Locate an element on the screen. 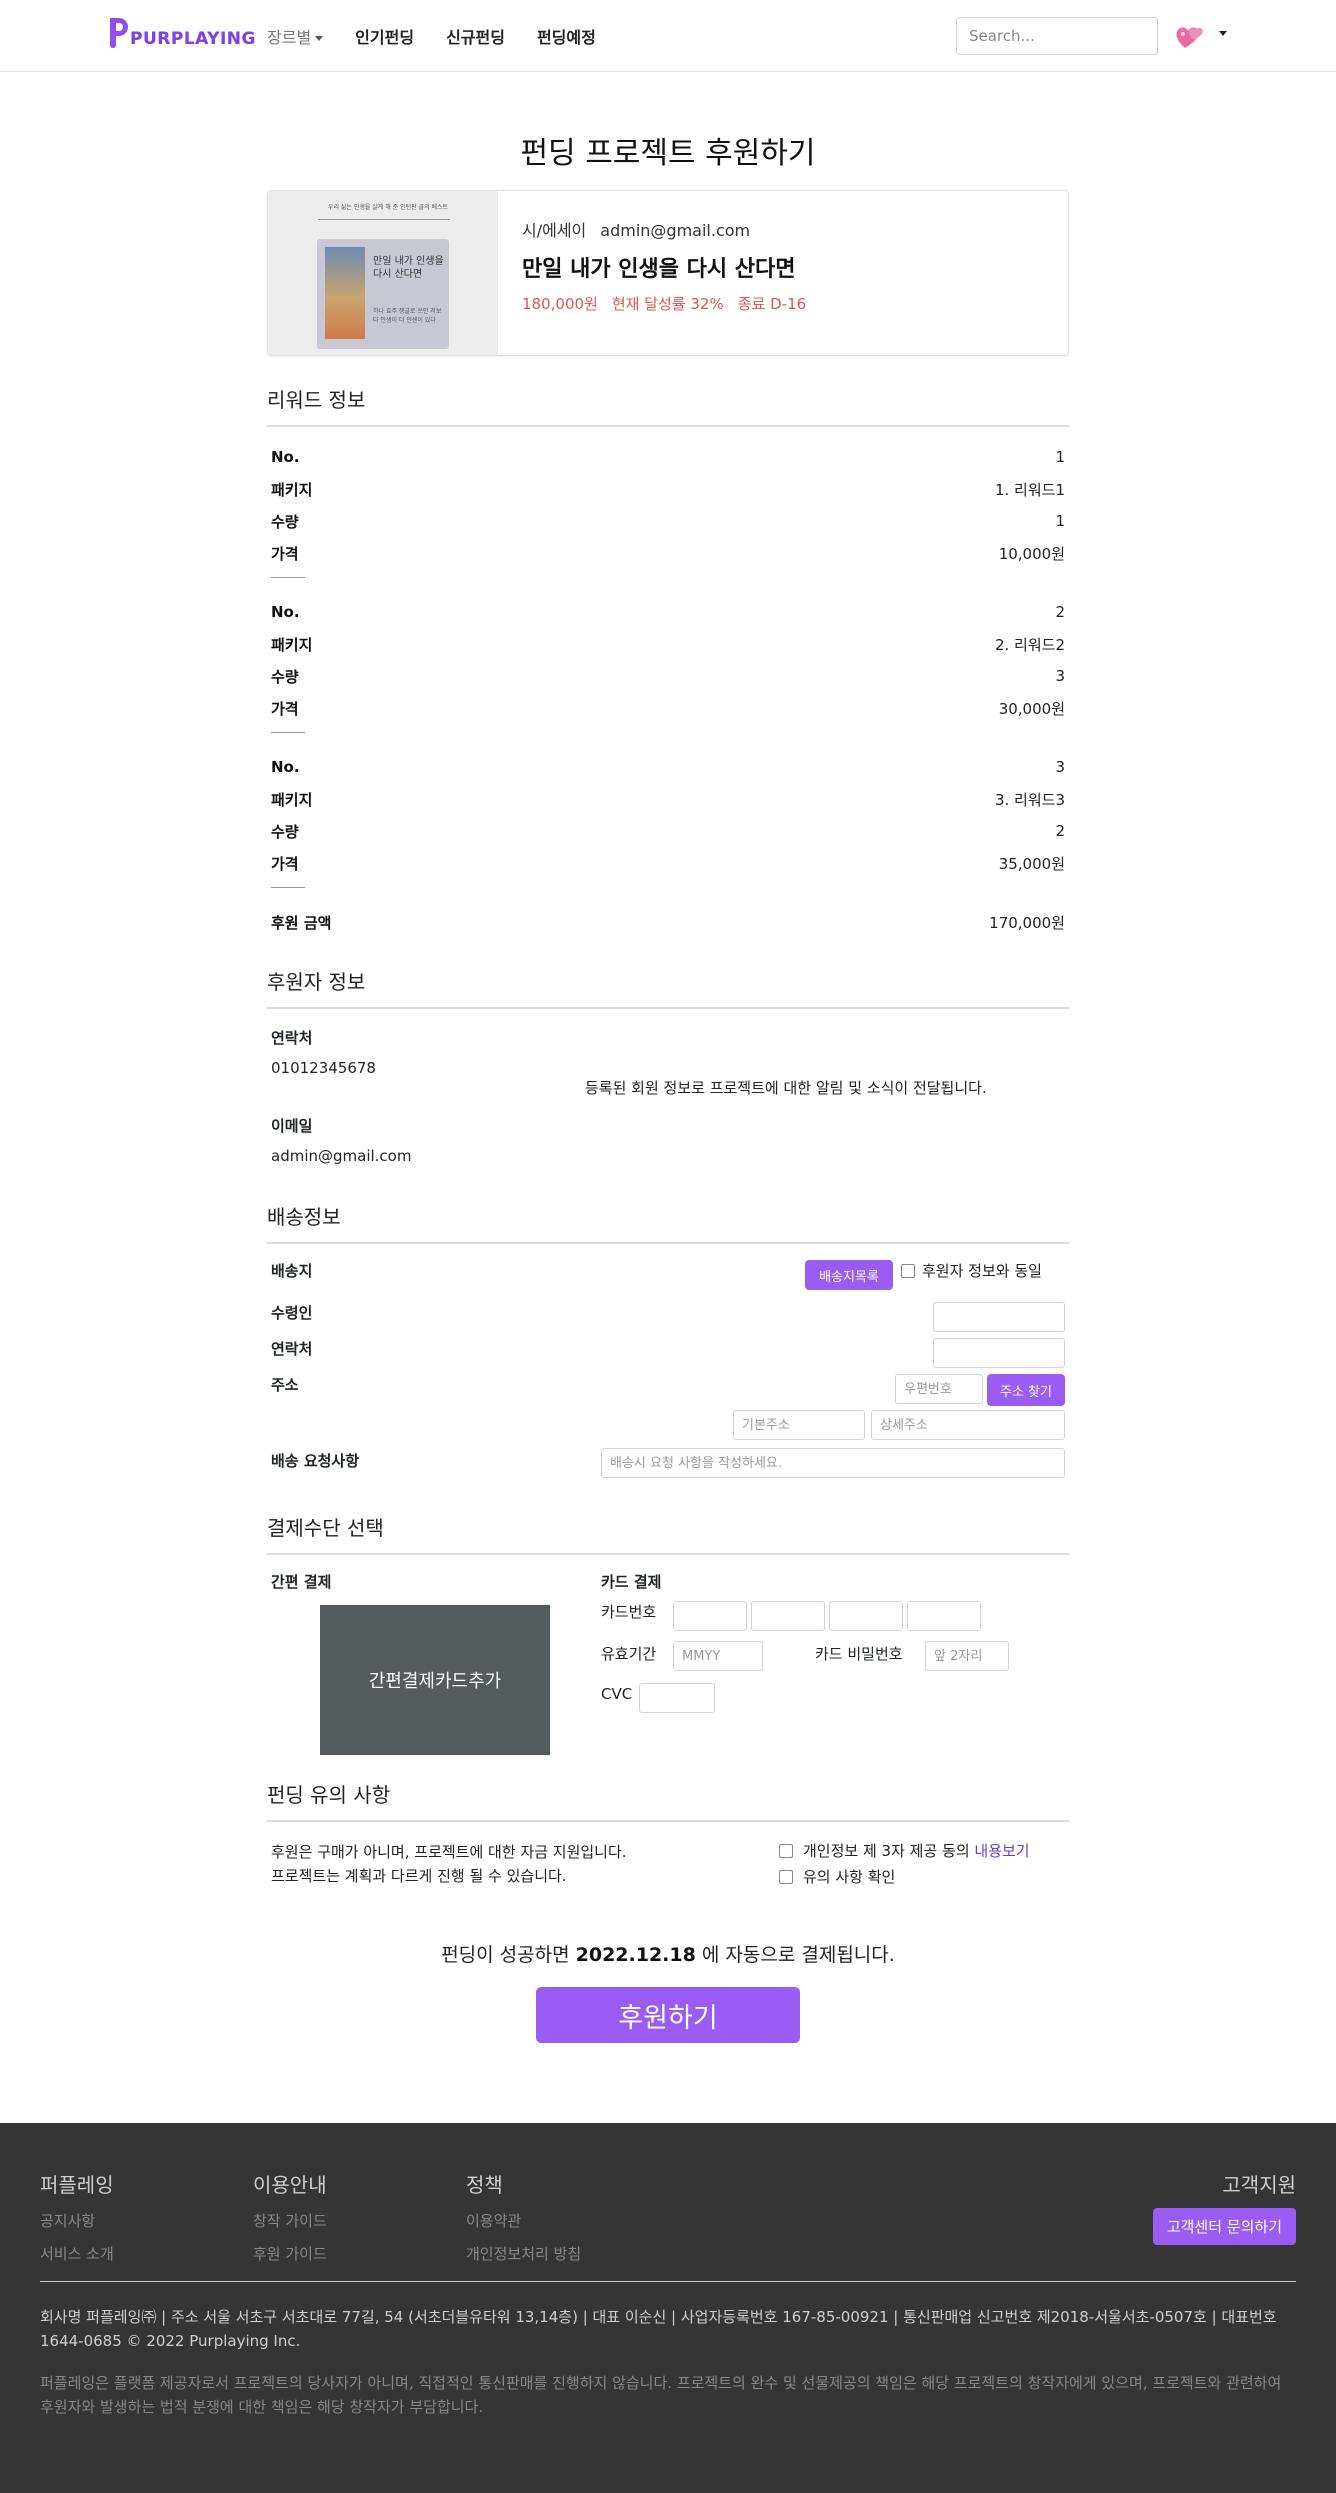  project-category: 시/에세이 is located at coordinates (554, 230).